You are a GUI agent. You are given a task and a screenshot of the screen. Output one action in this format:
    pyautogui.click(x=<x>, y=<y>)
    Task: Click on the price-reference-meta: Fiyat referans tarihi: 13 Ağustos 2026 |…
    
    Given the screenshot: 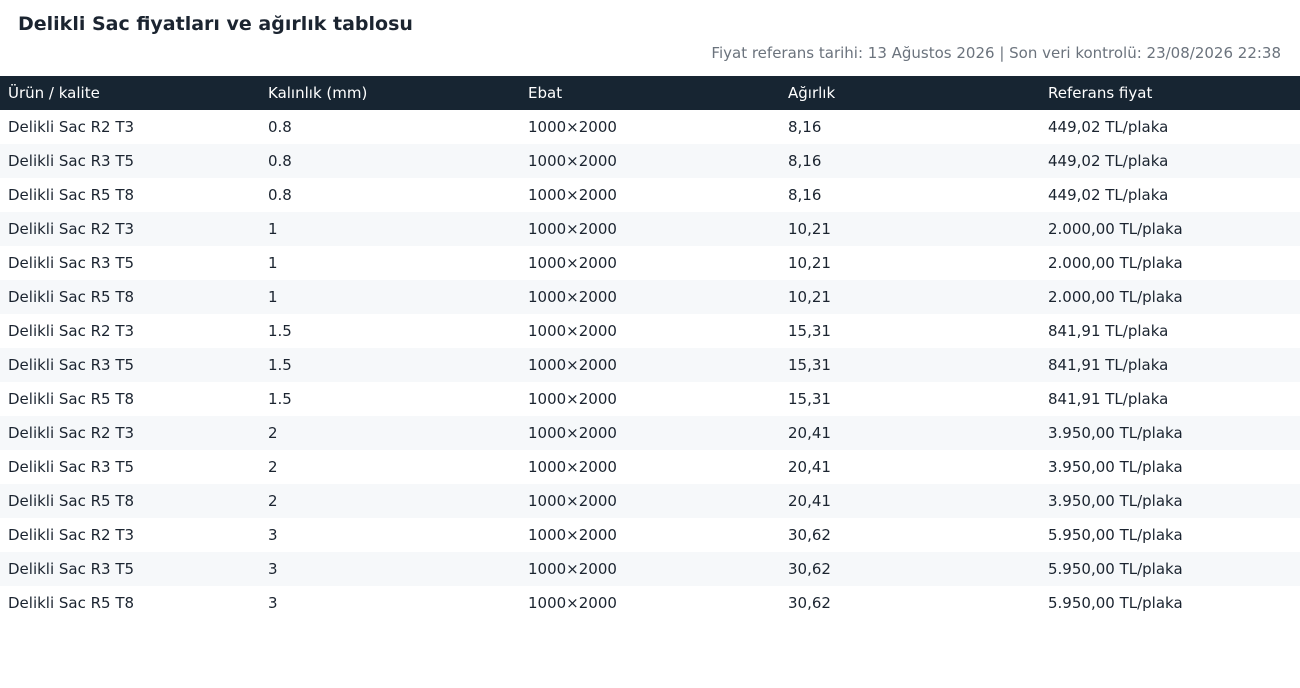 What is the action you would take?
    pyautogui.click(x=996, y=53)
    